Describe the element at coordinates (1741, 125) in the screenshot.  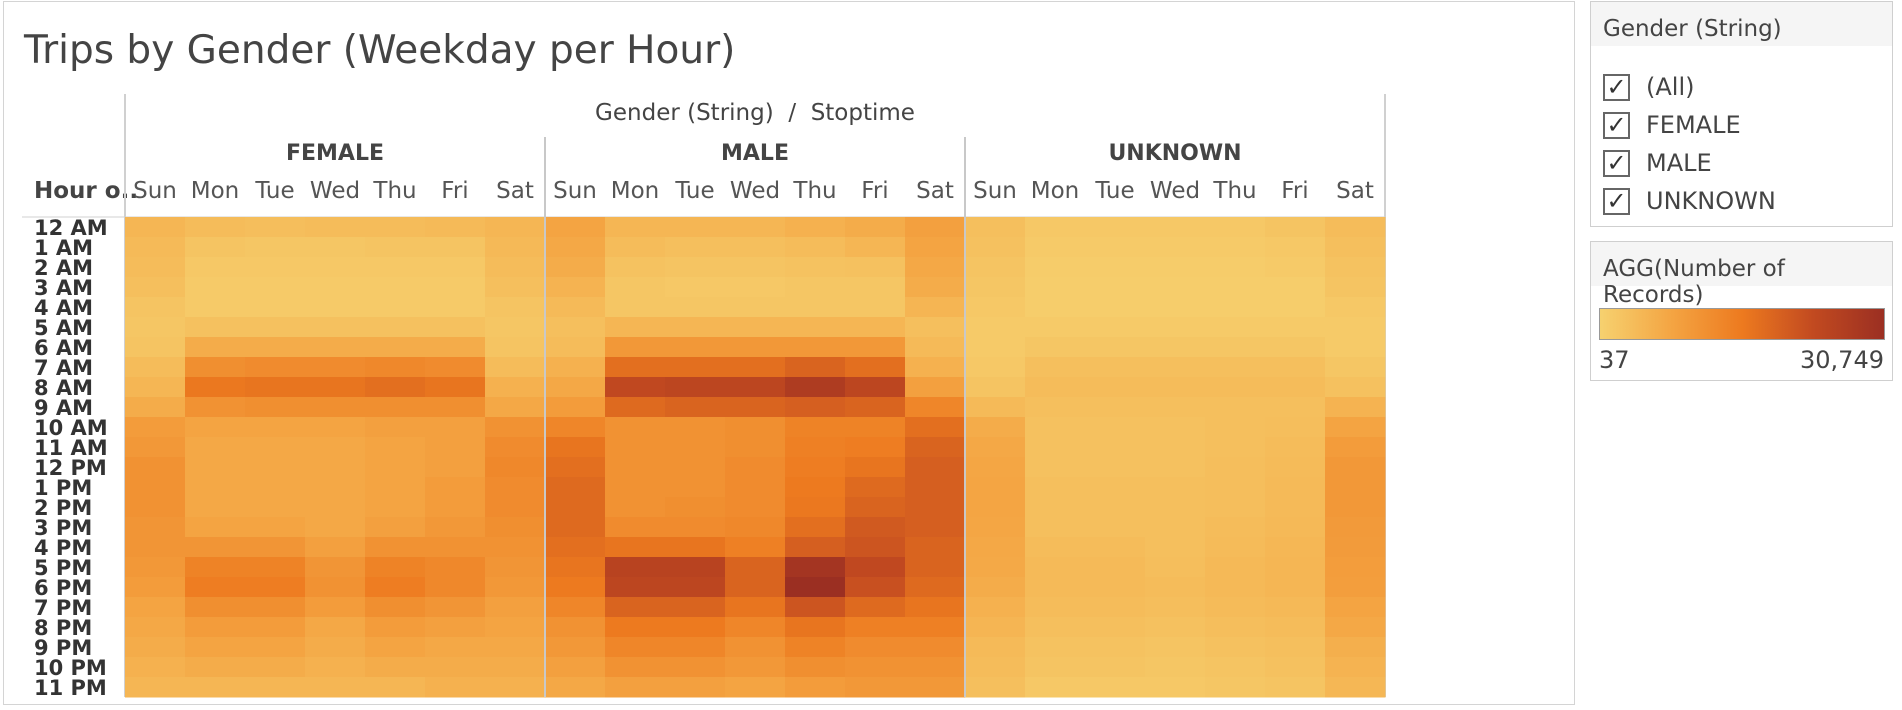
I see `filter-item: ✓ FEMALE` at that location.